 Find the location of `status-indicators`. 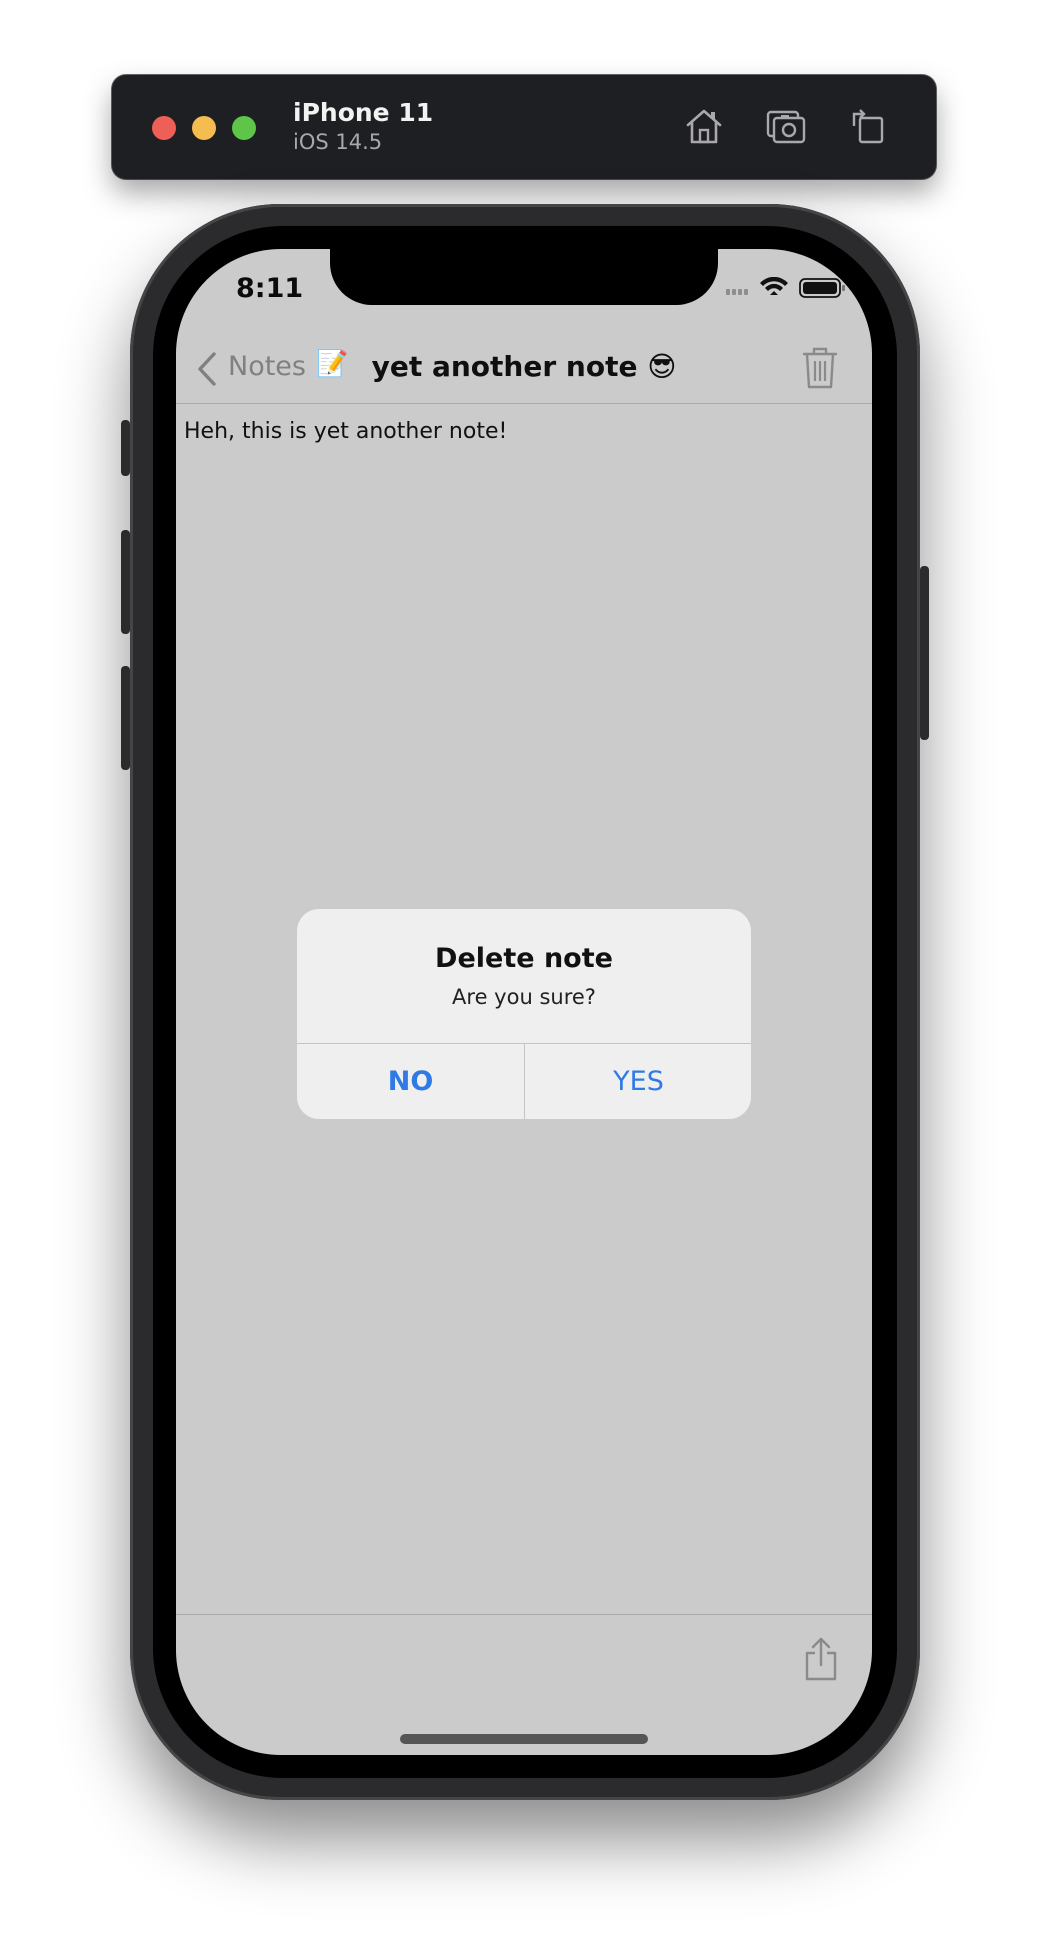

status-indicators is located at coordinates (785, 287).